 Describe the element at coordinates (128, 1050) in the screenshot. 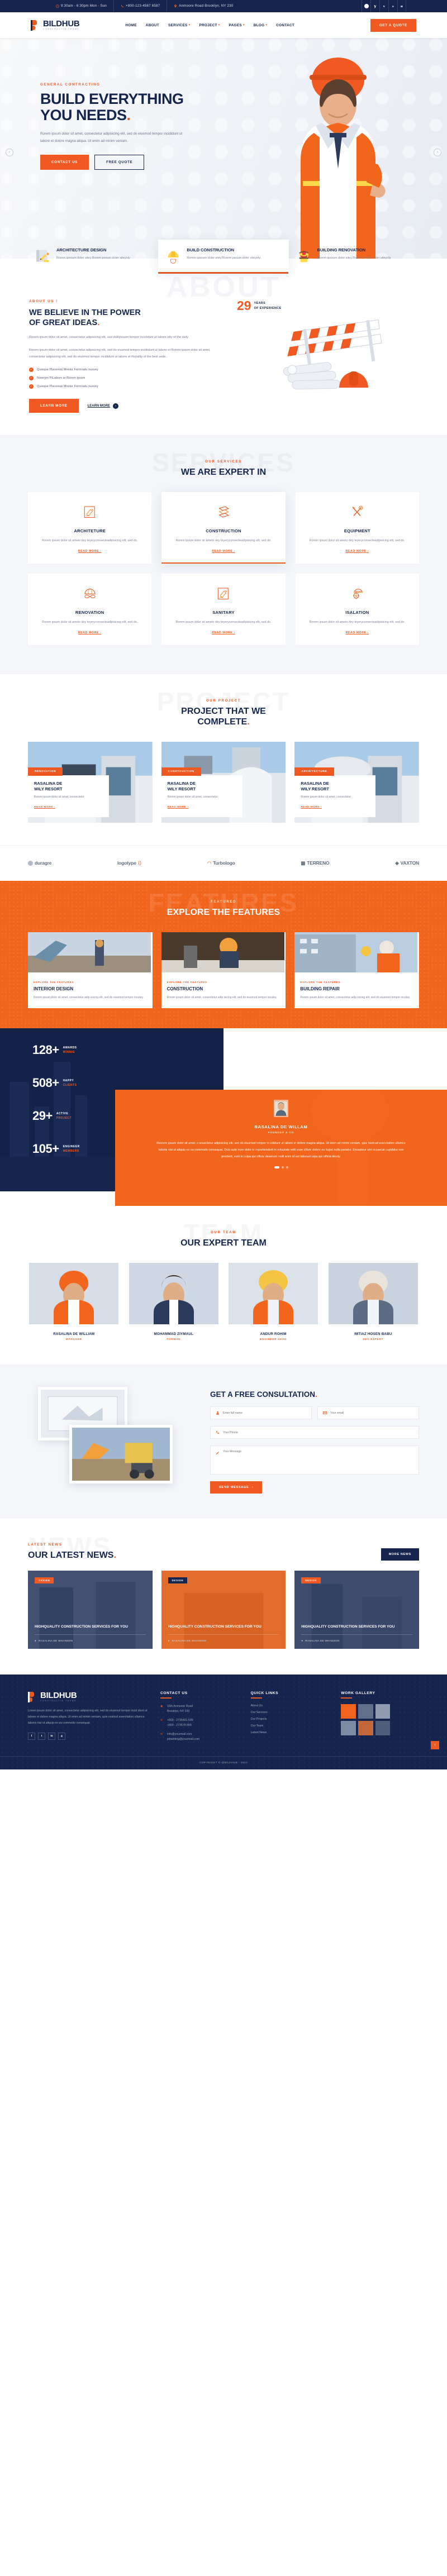

I see `counter-item: 128+ AWARDS WINNIG` at that location.